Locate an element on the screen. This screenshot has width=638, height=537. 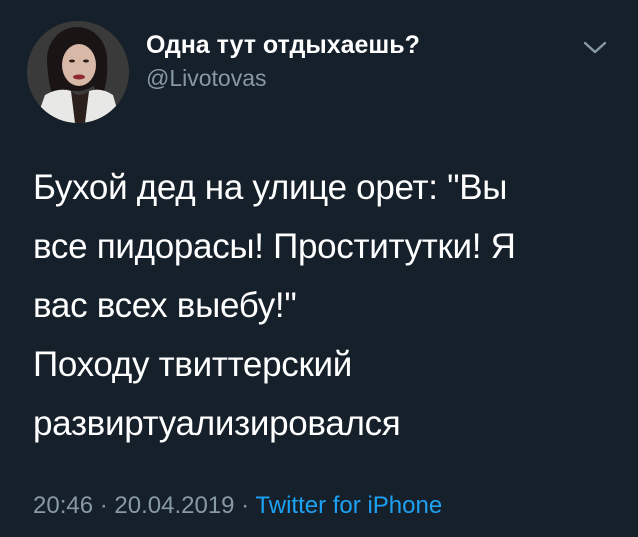
tweet-time: 20:46 is located at coordinates (63, 505).